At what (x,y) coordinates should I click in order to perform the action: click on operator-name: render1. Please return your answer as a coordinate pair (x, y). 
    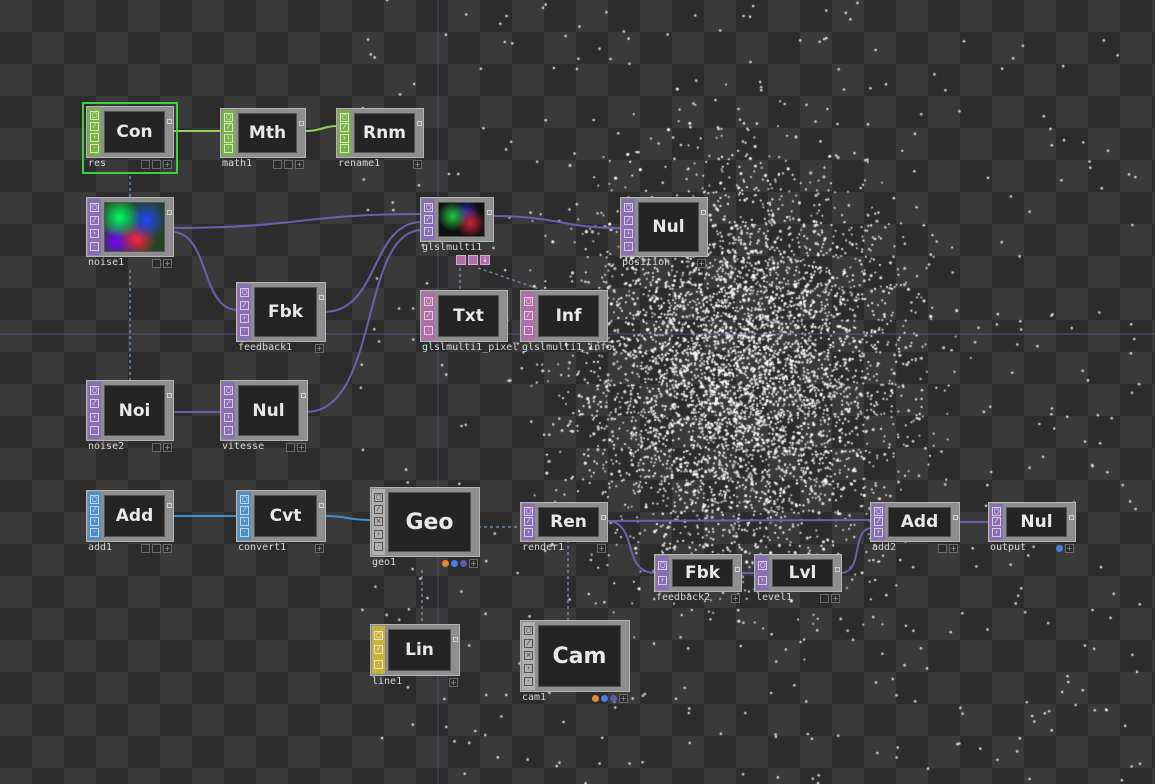
    Looking at the image, I should click on (543, 548).